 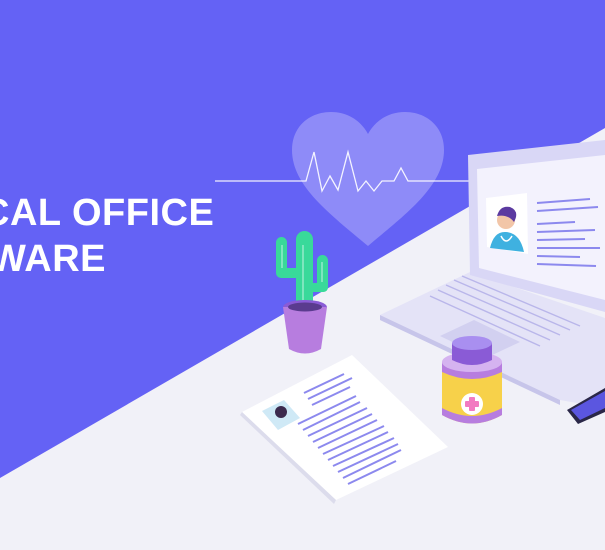 What do you see at coordinates (472, 404) in the screenshot?
I see `medical-cross-icon` at bounding box center [472, 404].